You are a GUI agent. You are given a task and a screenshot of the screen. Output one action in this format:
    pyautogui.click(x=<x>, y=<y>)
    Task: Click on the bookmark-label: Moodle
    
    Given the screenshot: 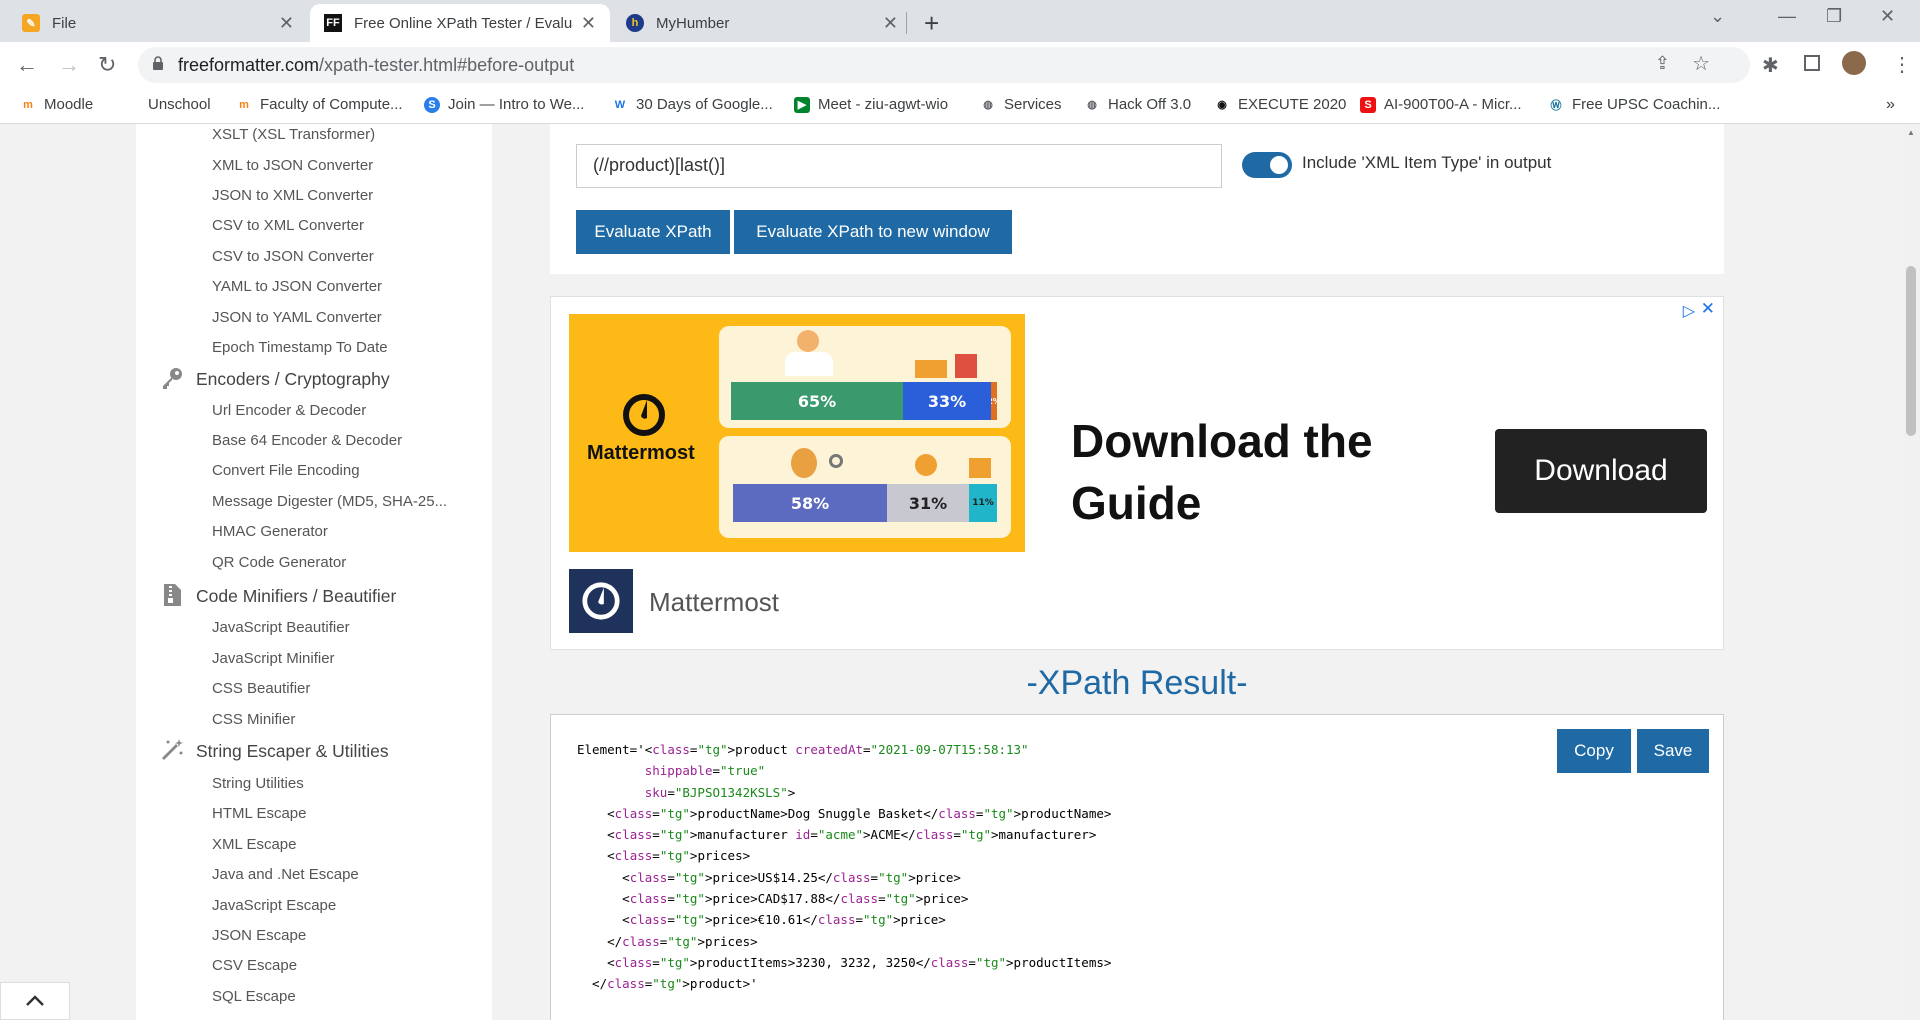 What is the action you would take?
    pyautogui.click(x=69, y=104)
    